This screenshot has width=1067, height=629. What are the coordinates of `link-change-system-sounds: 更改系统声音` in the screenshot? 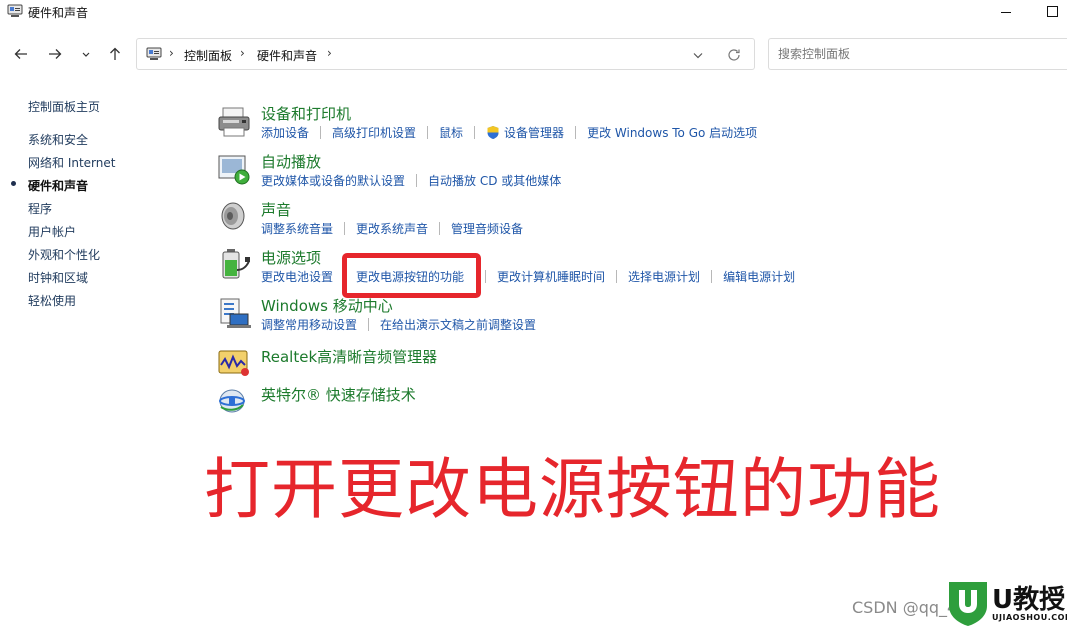 It's located at (392, 228).